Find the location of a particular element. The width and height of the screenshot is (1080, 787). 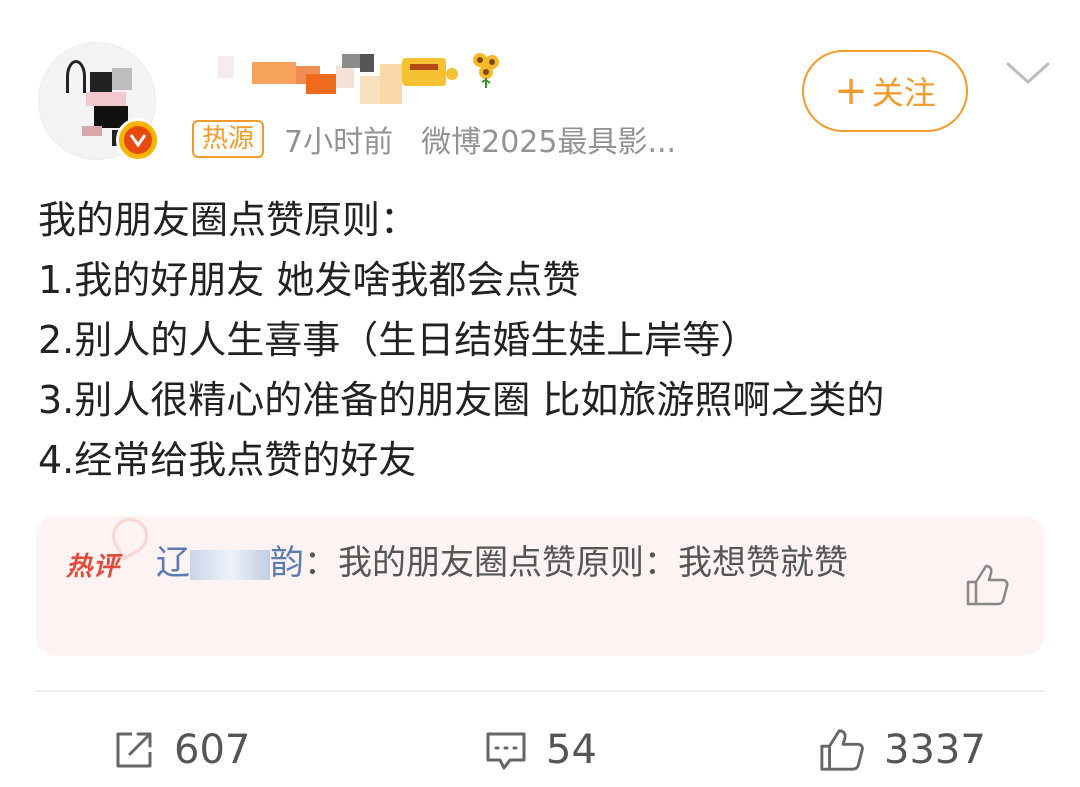

follow-button: + 关注 is located at coordinates (885, 91).